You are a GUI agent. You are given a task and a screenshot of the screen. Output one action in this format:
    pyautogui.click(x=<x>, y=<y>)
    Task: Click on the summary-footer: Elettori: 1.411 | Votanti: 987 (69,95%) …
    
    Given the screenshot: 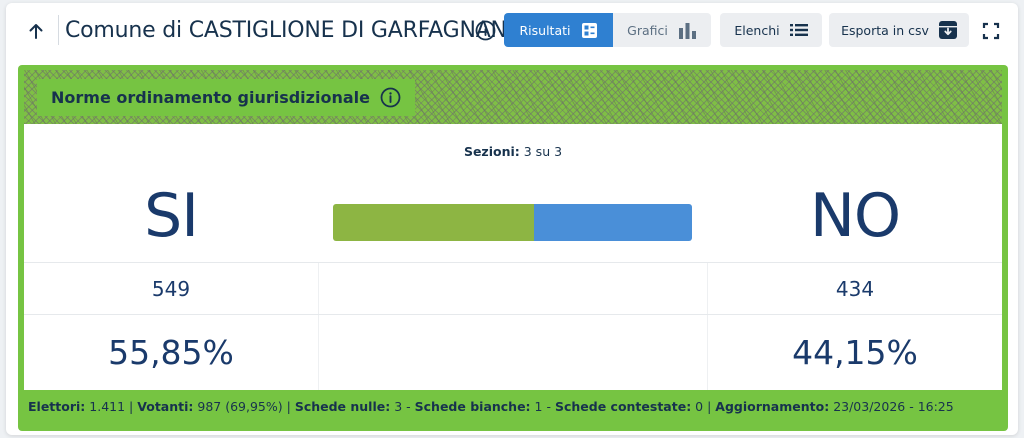 What is the action you would take?
    pyautogui.click(x=491, y=406)
    